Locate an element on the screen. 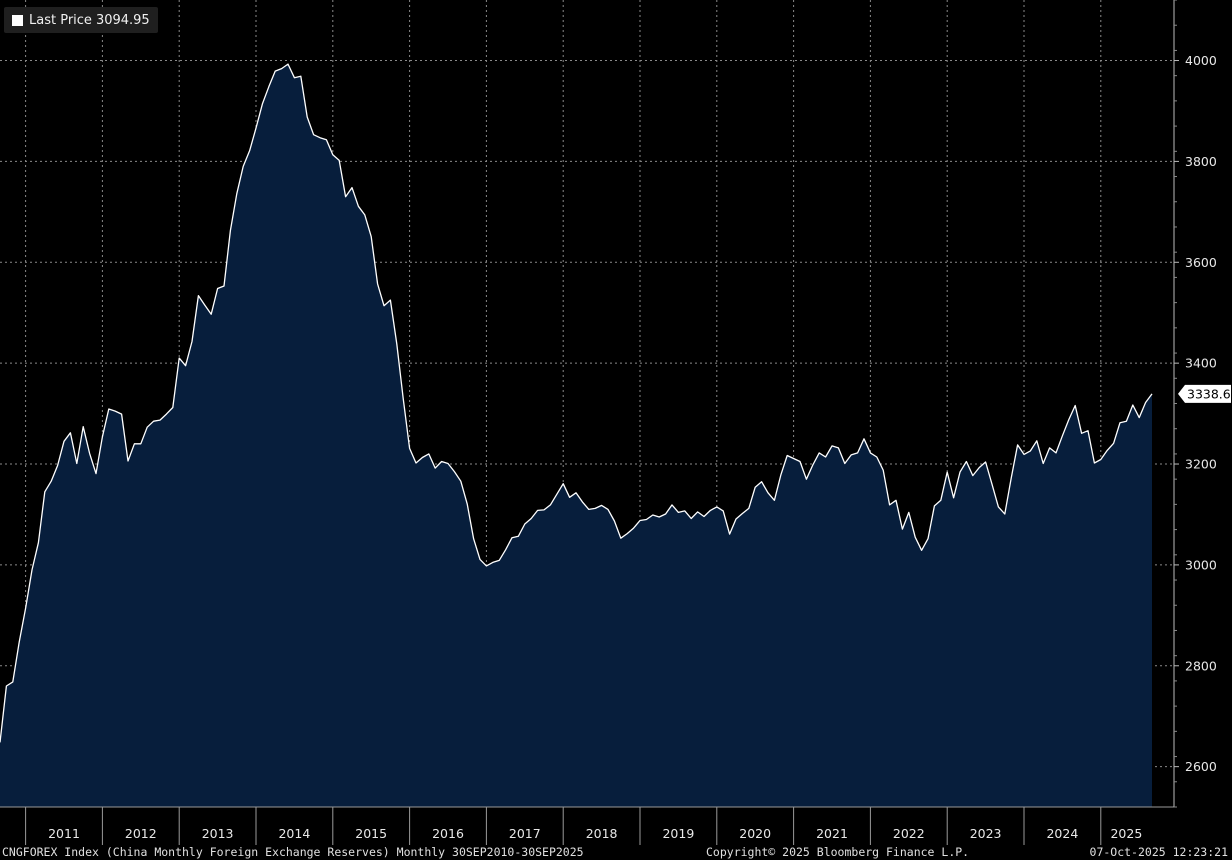 The height and width of the screenshot is (860, 1232). x-tick-label-2023: 2023 is located at coordinates (986, 833).